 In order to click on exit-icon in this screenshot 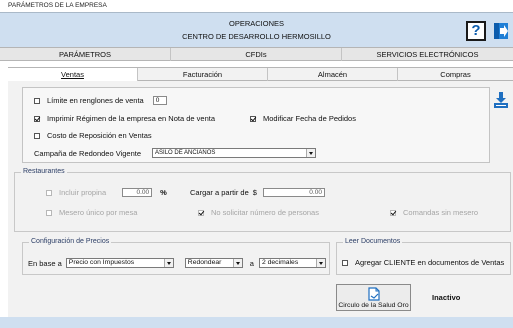, I will do `click(501, 31)`.